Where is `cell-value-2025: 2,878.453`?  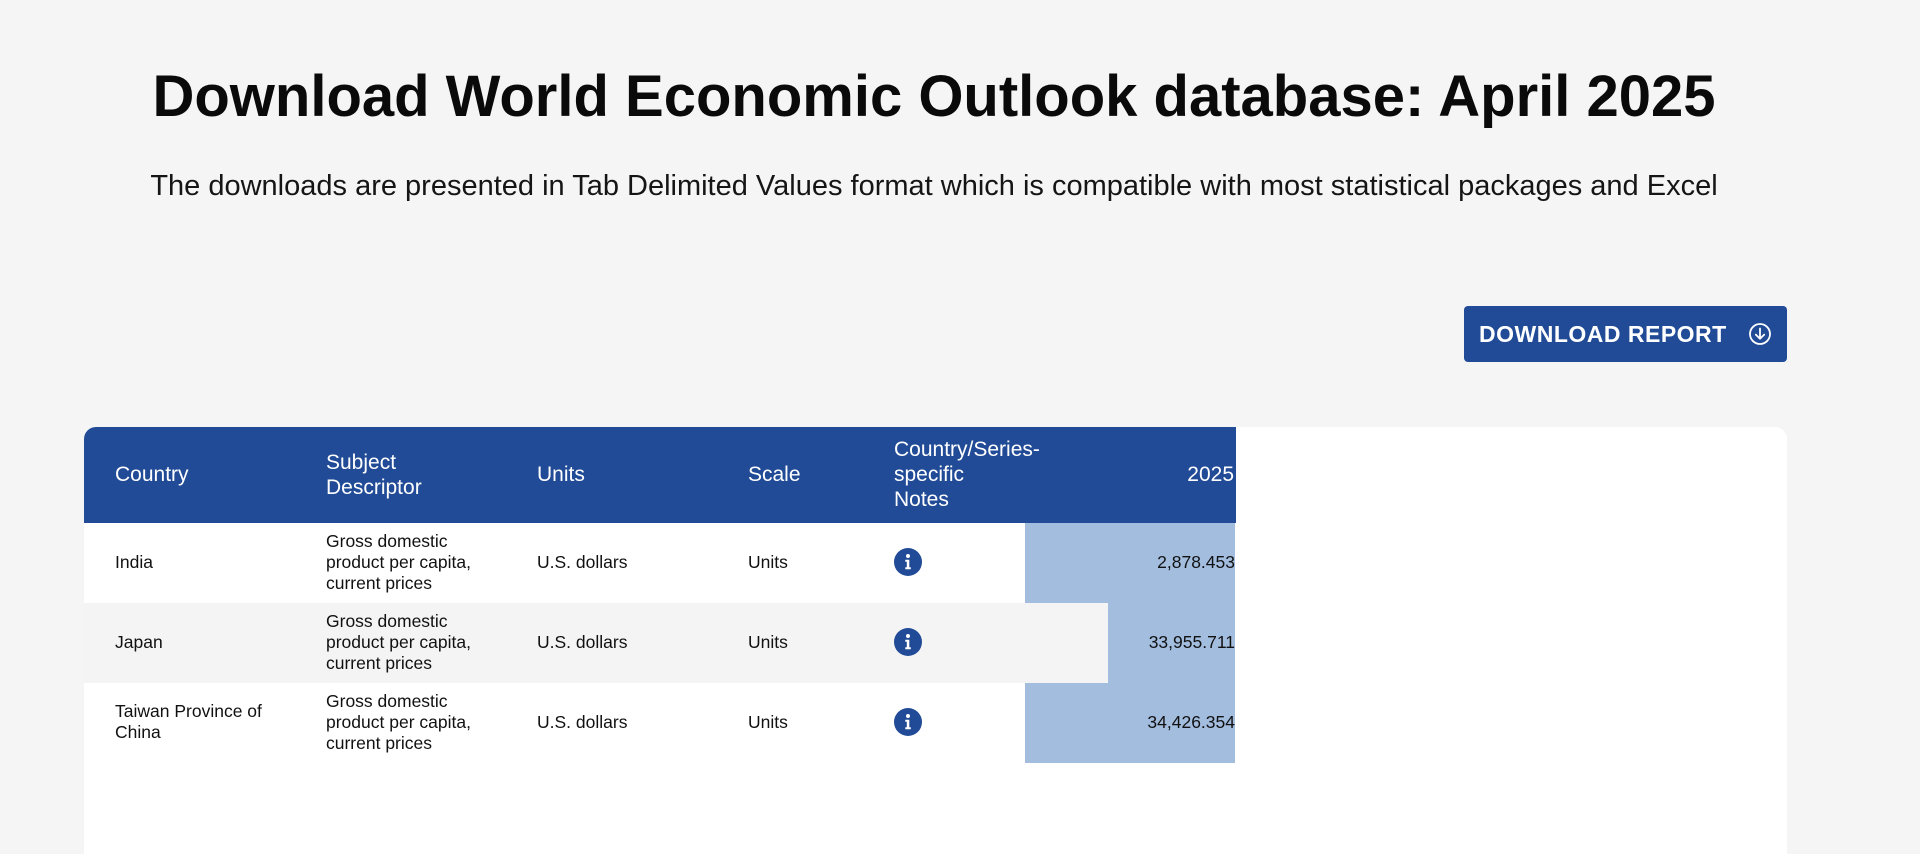
cell-value-2025: 2,878.453 is located at coordinates (1196, 562).